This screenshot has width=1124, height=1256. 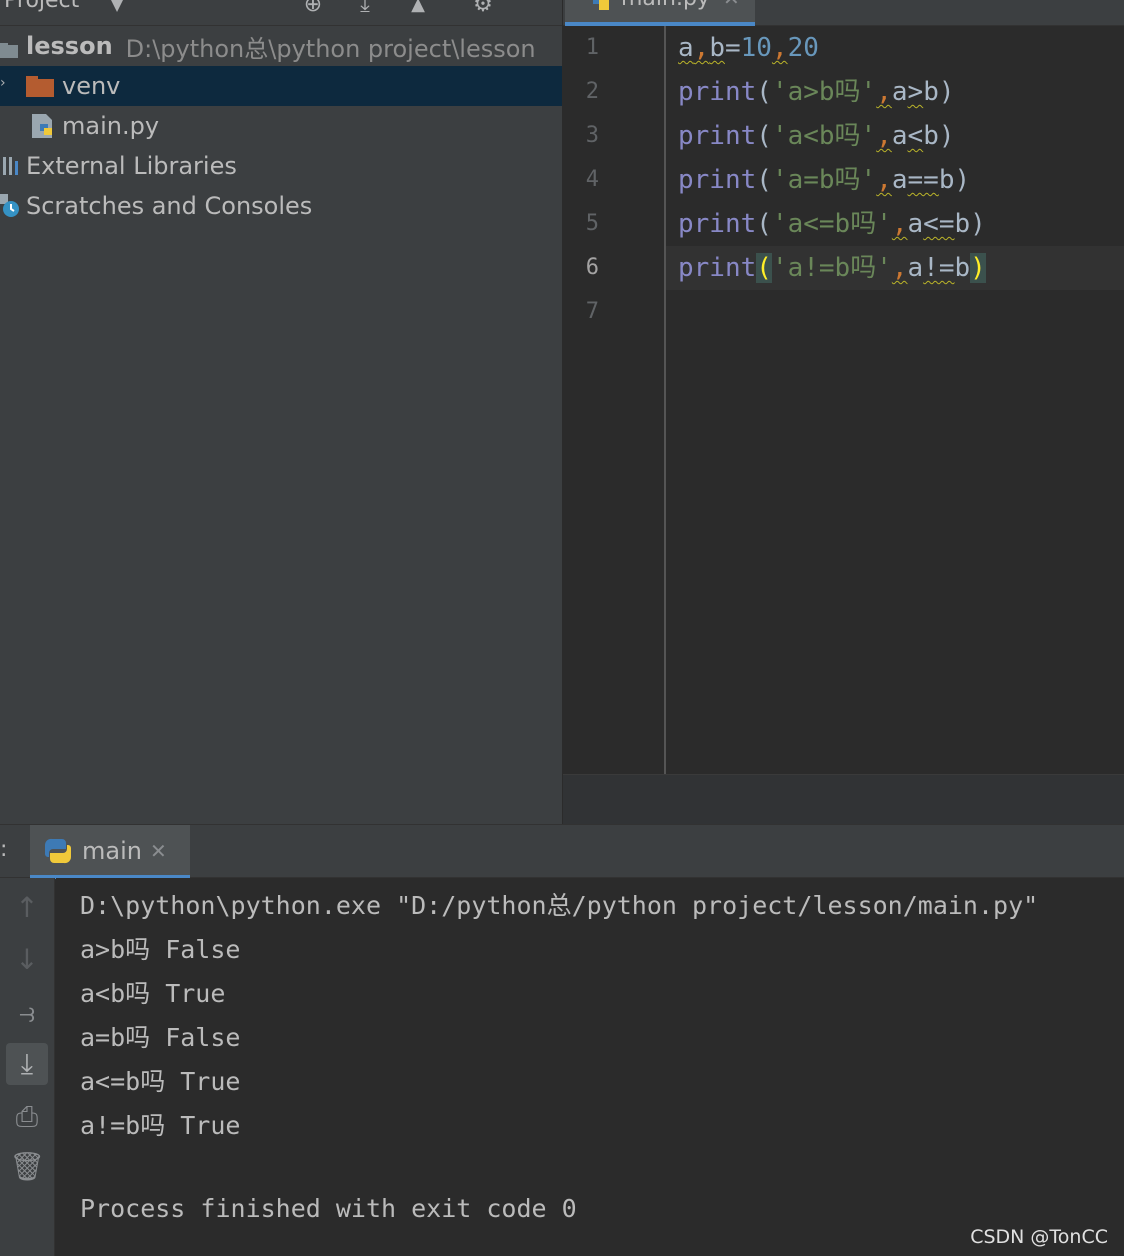 What do you see at coordinates (923, 180) in the screenshot?
I see `code-token: ==` at bounding box center [923, 180].